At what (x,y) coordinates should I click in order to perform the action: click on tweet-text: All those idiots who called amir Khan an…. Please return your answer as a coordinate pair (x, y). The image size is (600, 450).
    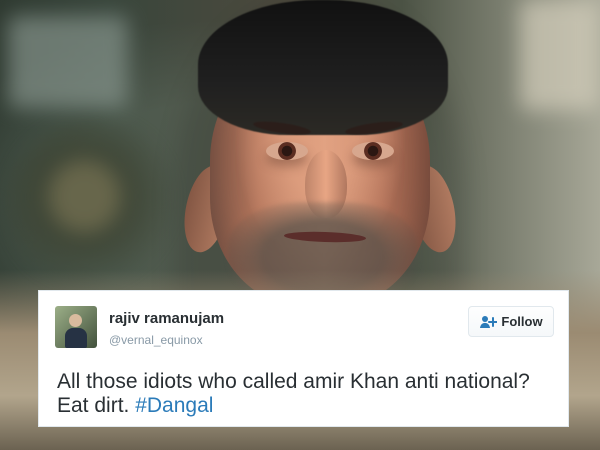
    Looking at the image, I should click on (302, 394).